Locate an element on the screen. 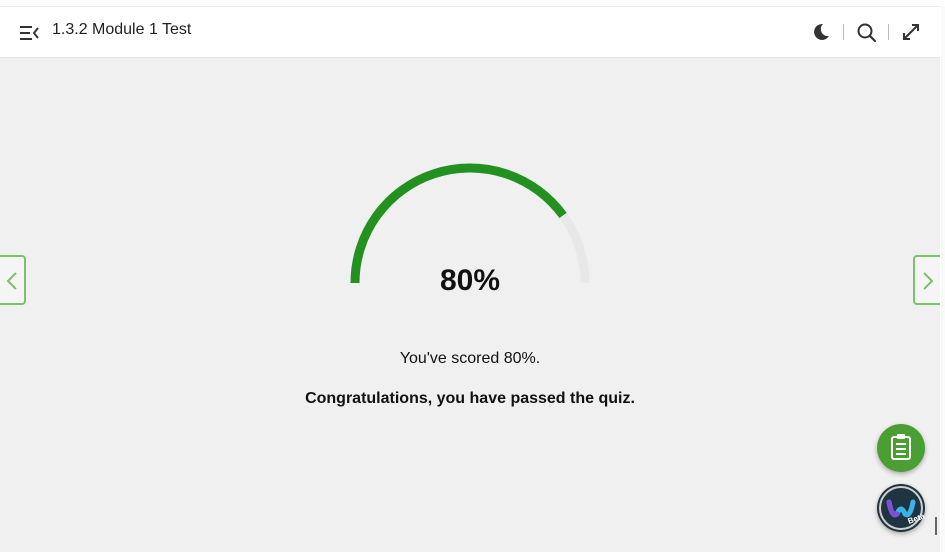 This screenshot has height=555, width=945. page-title: 1.3.2 Module 1 Test is located at coordinates (122, 29).